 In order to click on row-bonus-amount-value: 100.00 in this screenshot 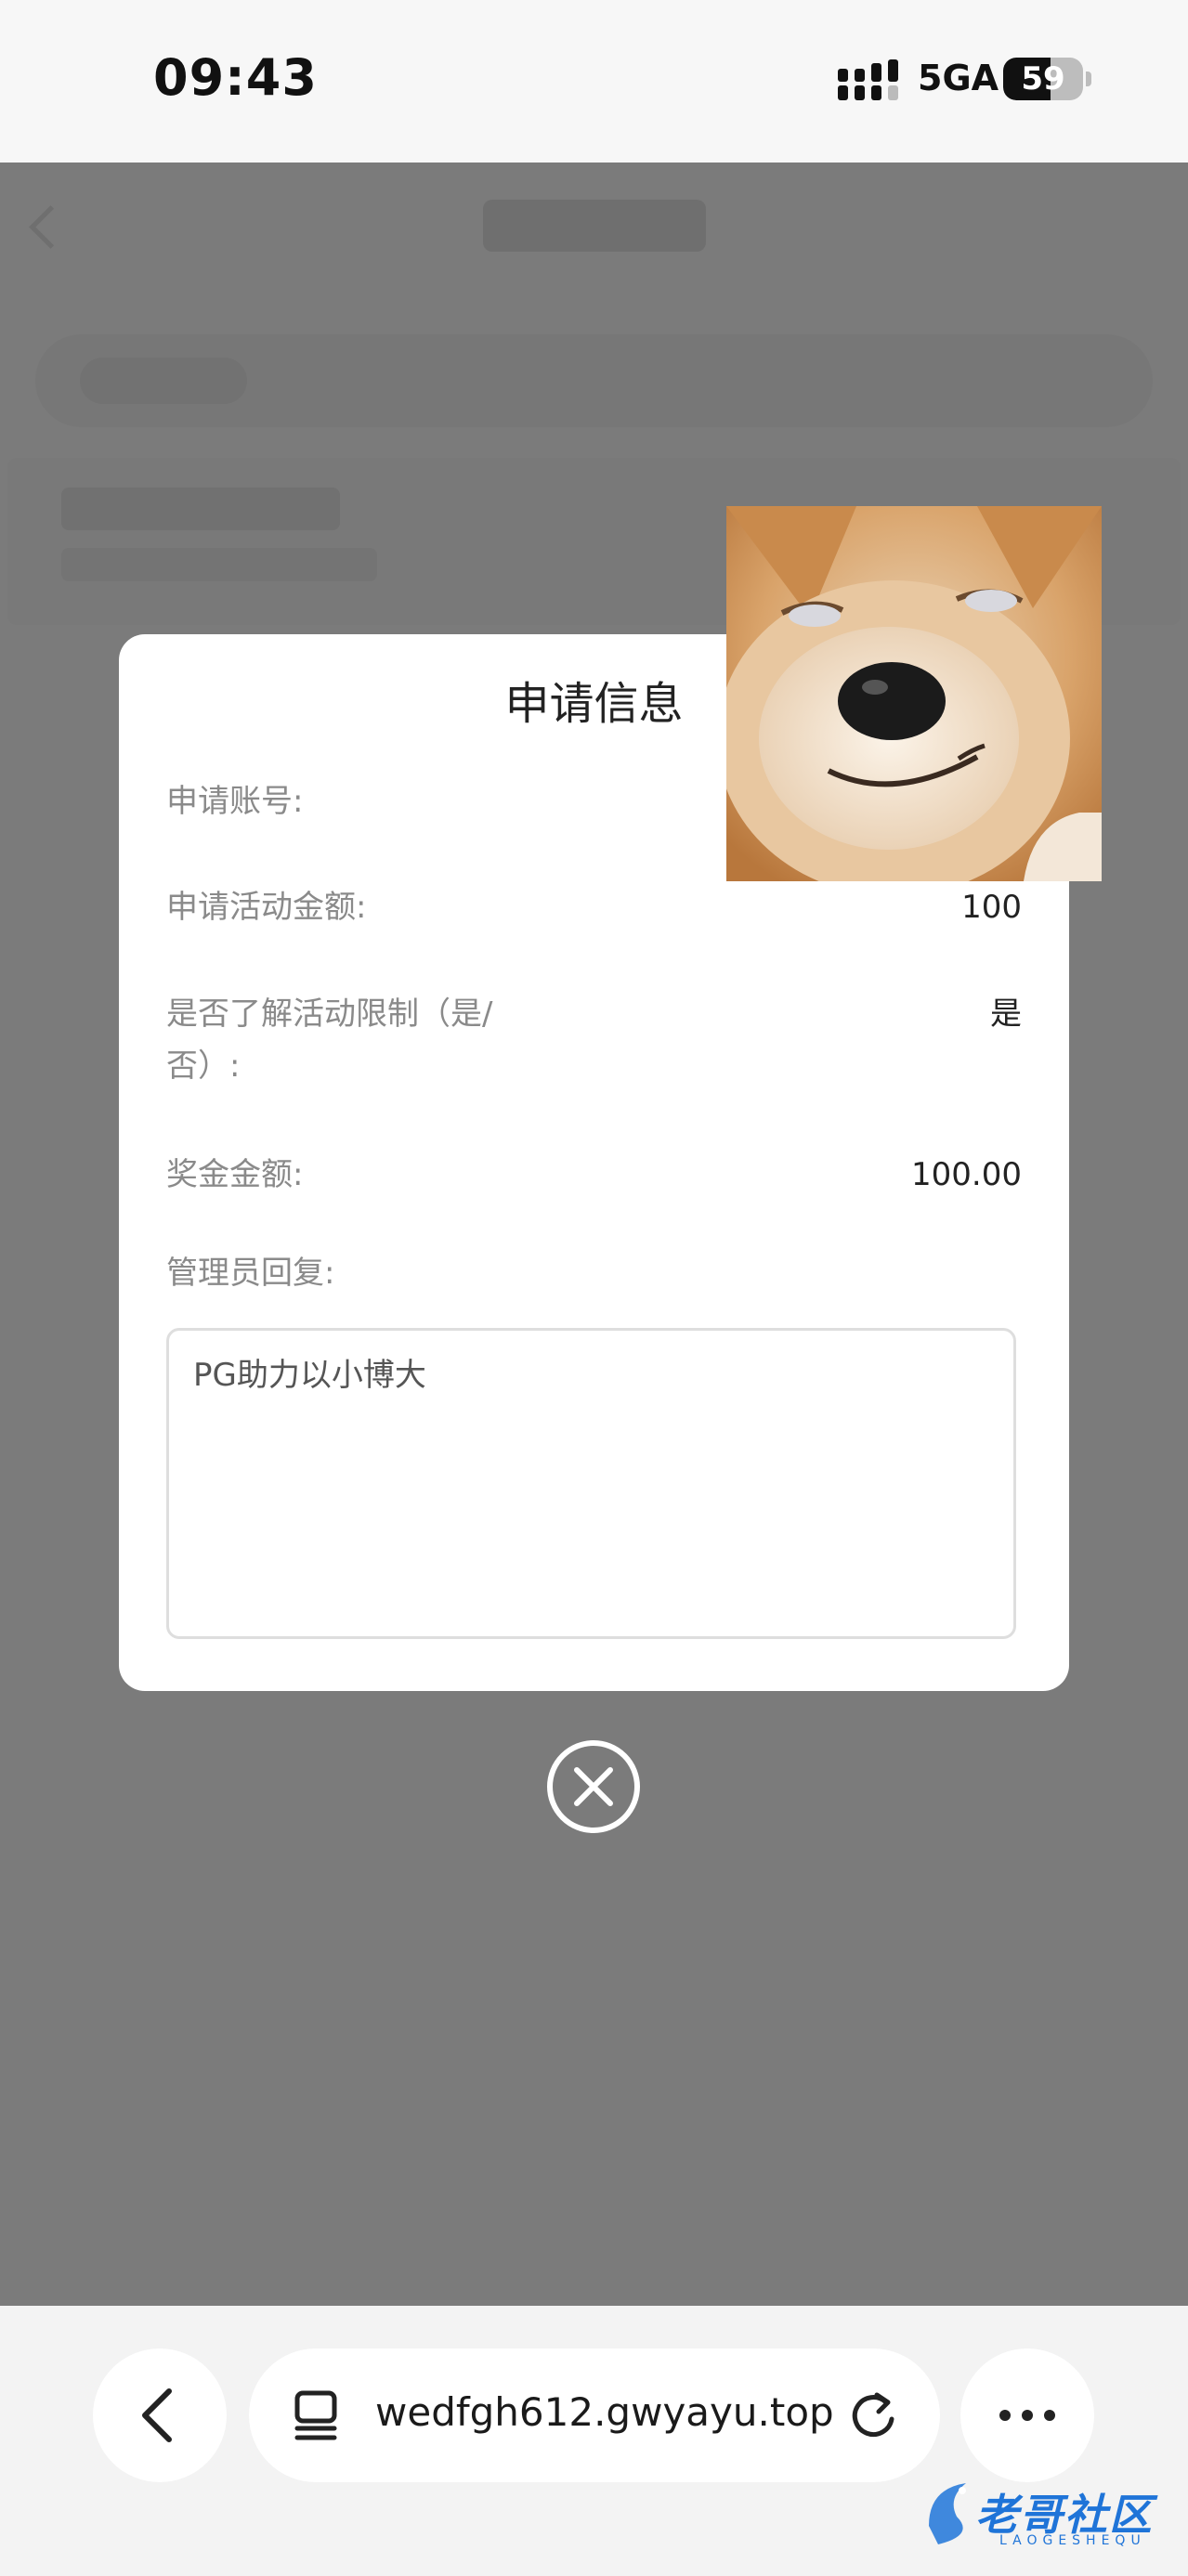, I will do `click(967, 1174)`.